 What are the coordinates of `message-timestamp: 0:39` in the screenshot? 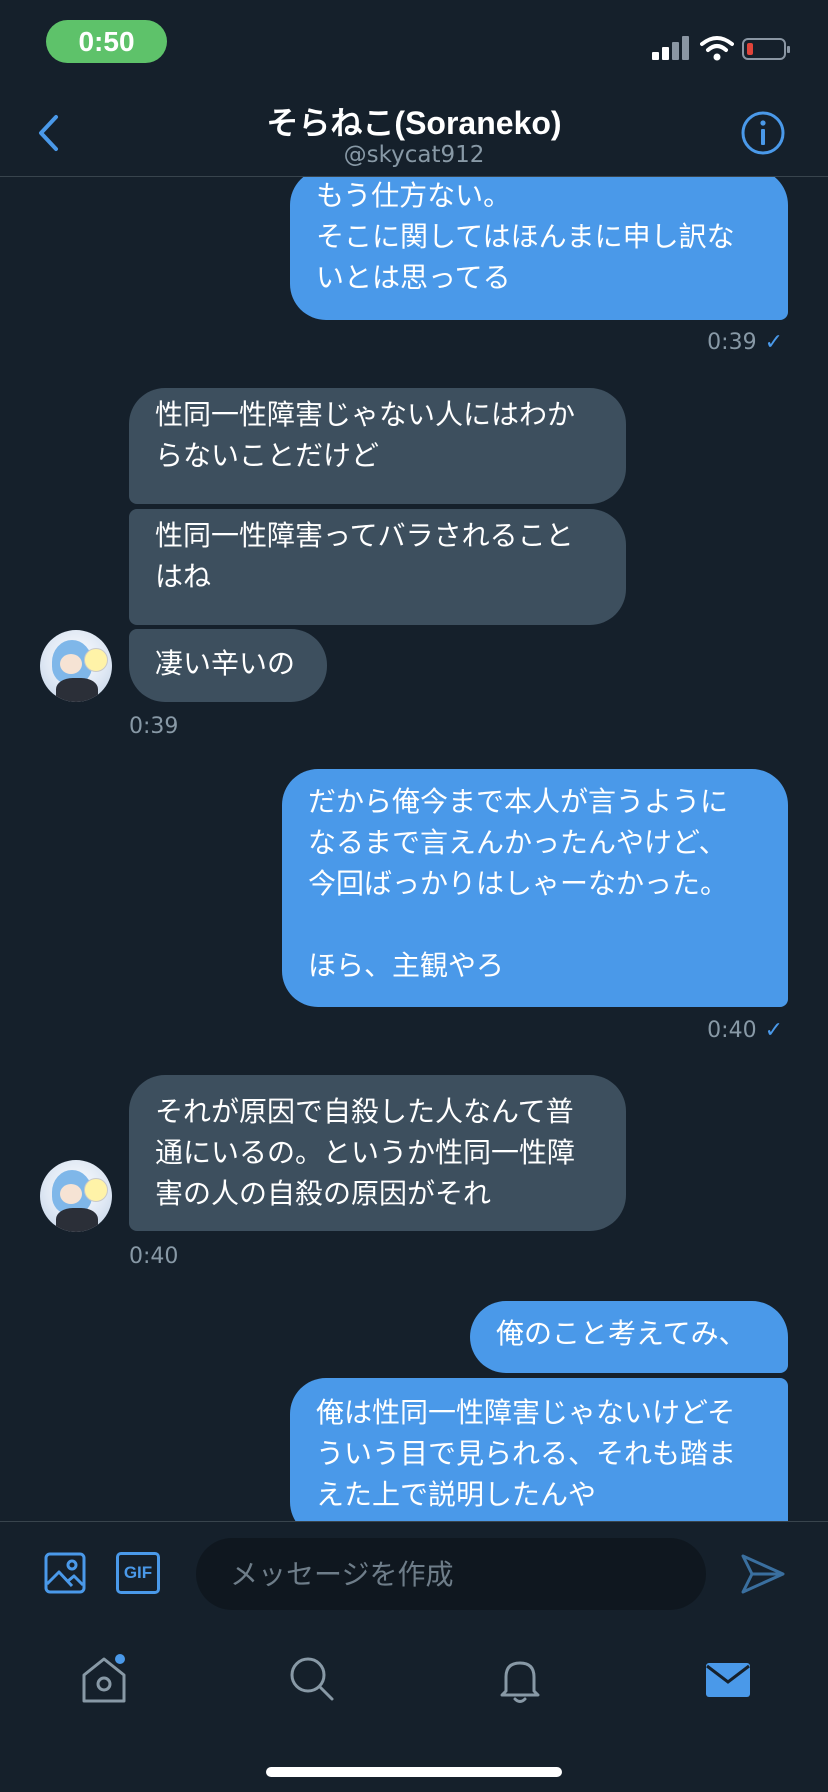 It's located at (154, 726).